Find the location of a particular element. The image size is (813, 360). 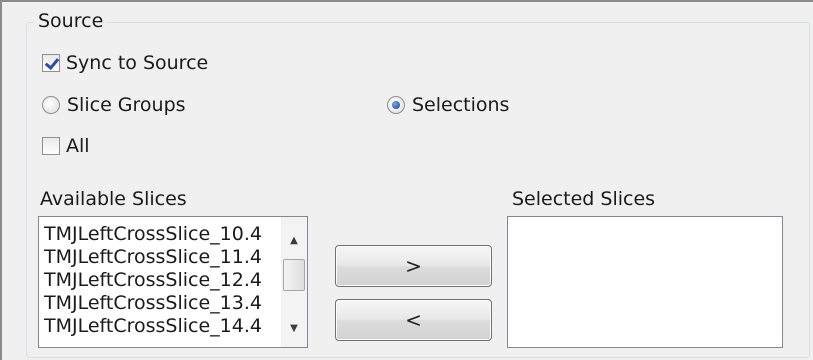

scroll-up-arrow-icon: ▲ is located at coordinates (294, 240).